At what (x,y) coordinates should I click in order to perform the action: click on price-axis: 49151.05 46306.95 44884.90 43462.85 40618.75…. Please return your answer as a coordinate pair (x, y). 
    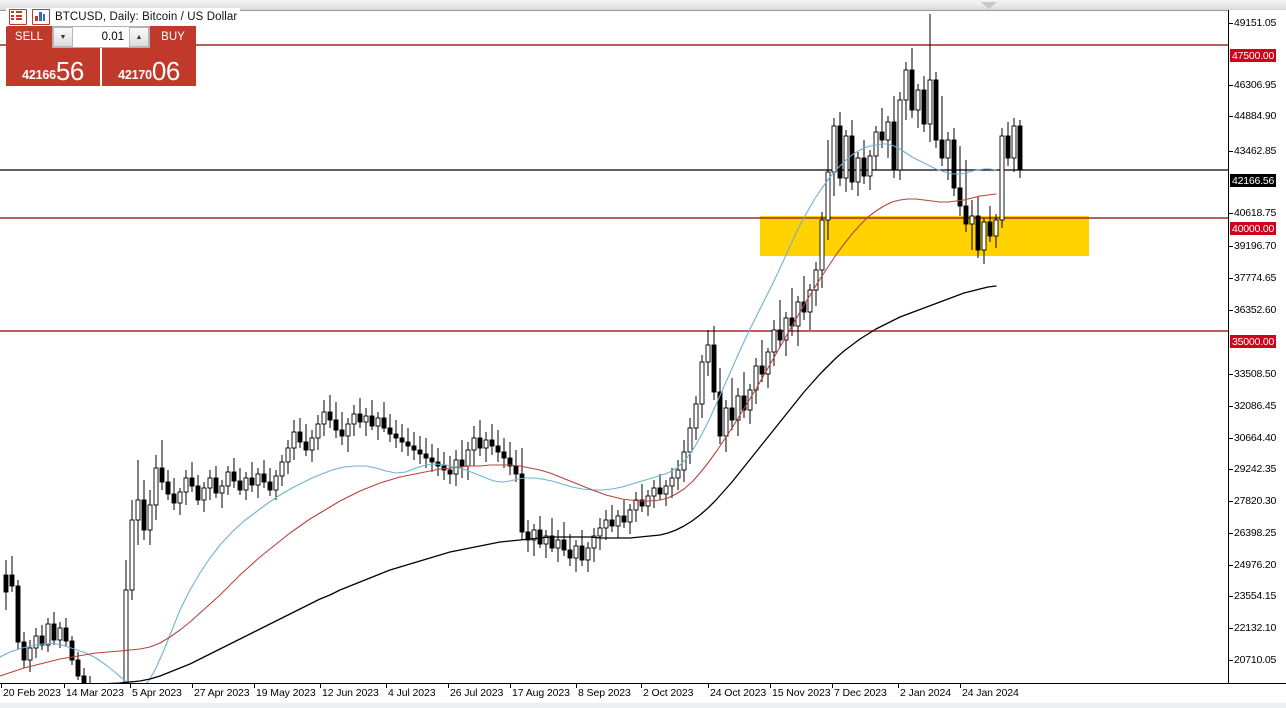
    Looking at the image, I should click on (1257, 346).